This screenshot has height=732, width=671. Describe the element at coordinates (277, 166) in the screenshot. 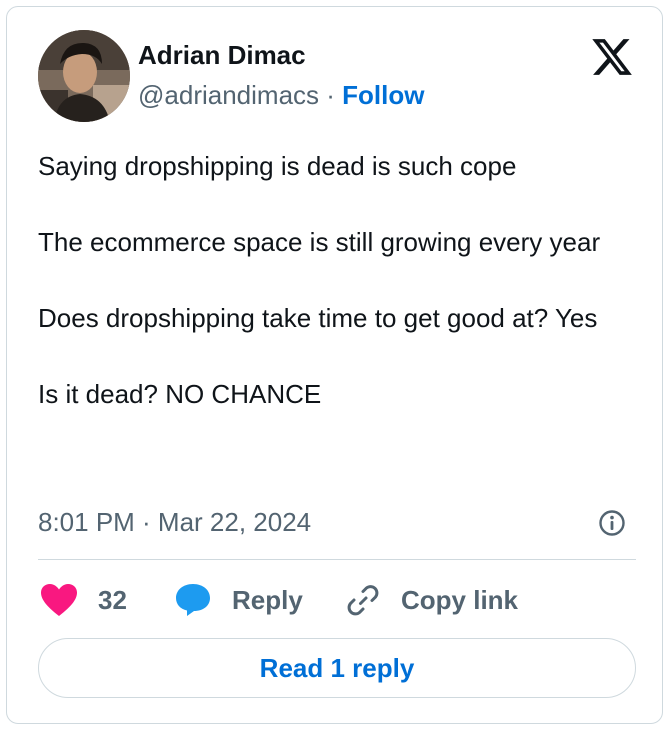

I see `tweet-paragraph: Saying dropshipping is dead is such cope` at that location.